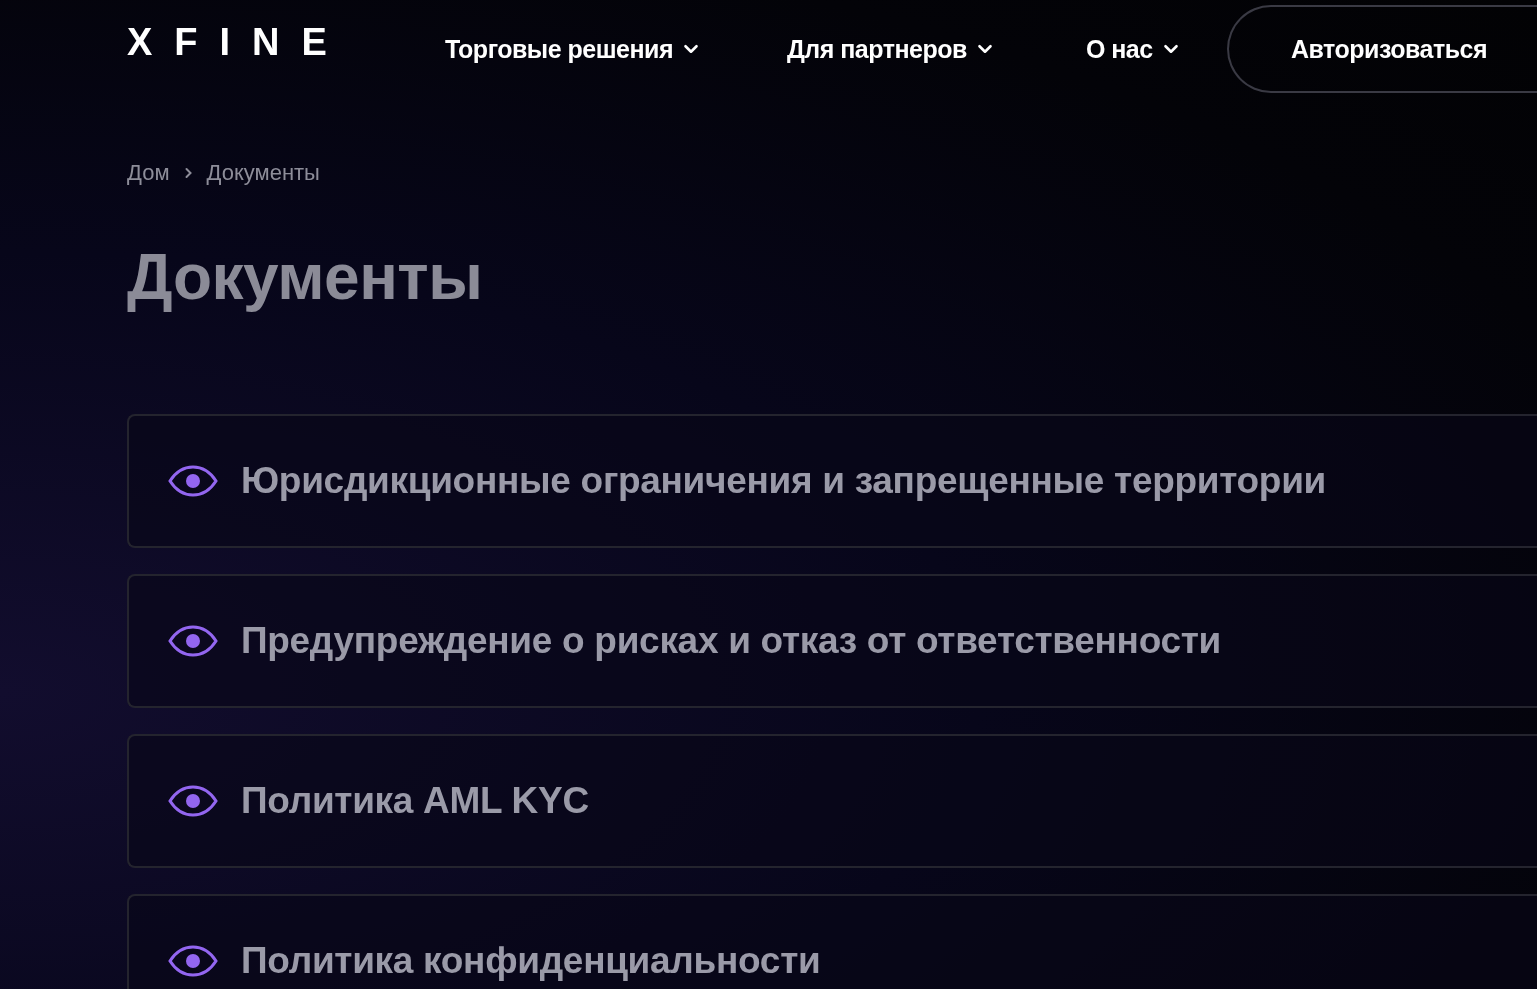 Image resolution: width=1537 pixels, height=989 pixels. I want to click on nav-link: Для партнеров, so click(890, 49).